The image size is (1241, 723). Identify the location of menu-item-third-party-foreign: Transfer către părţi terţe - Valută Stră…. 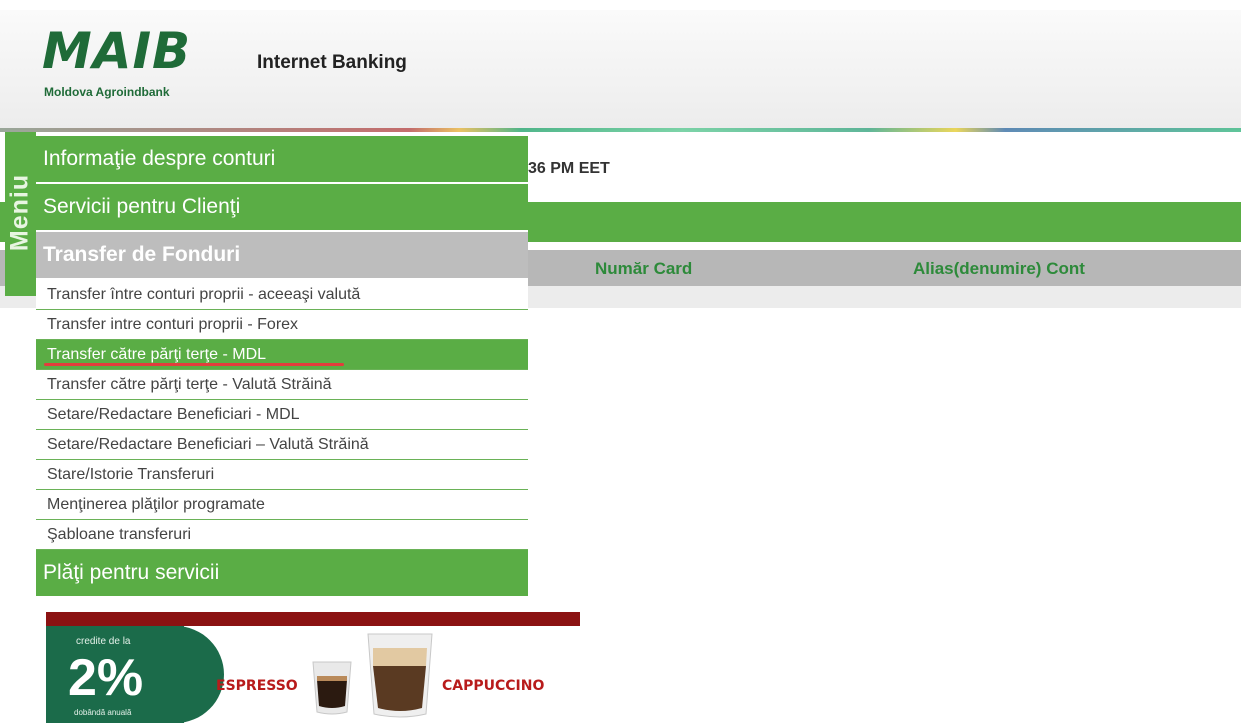
(282, 385).